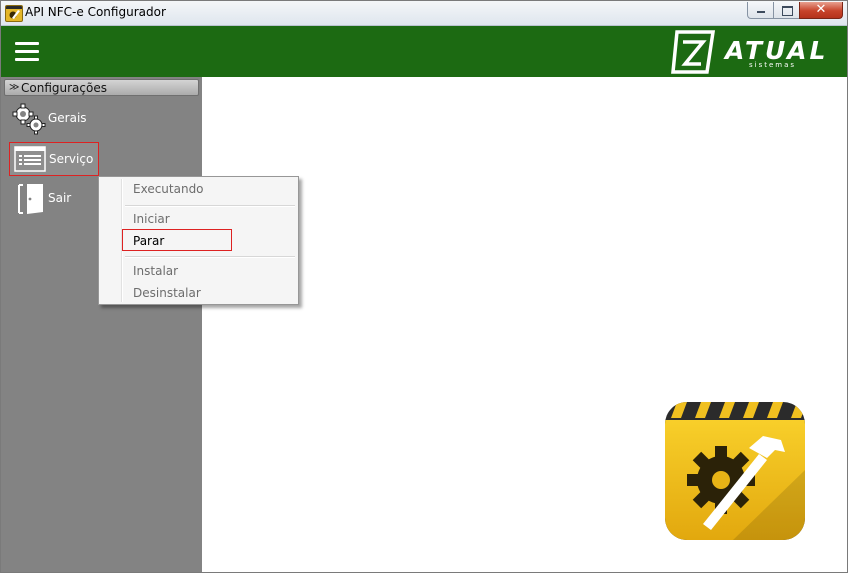 Image resolution: width=848 pixels, height=573 pixels. I want to click on service-window-icon, so click(30, 159).